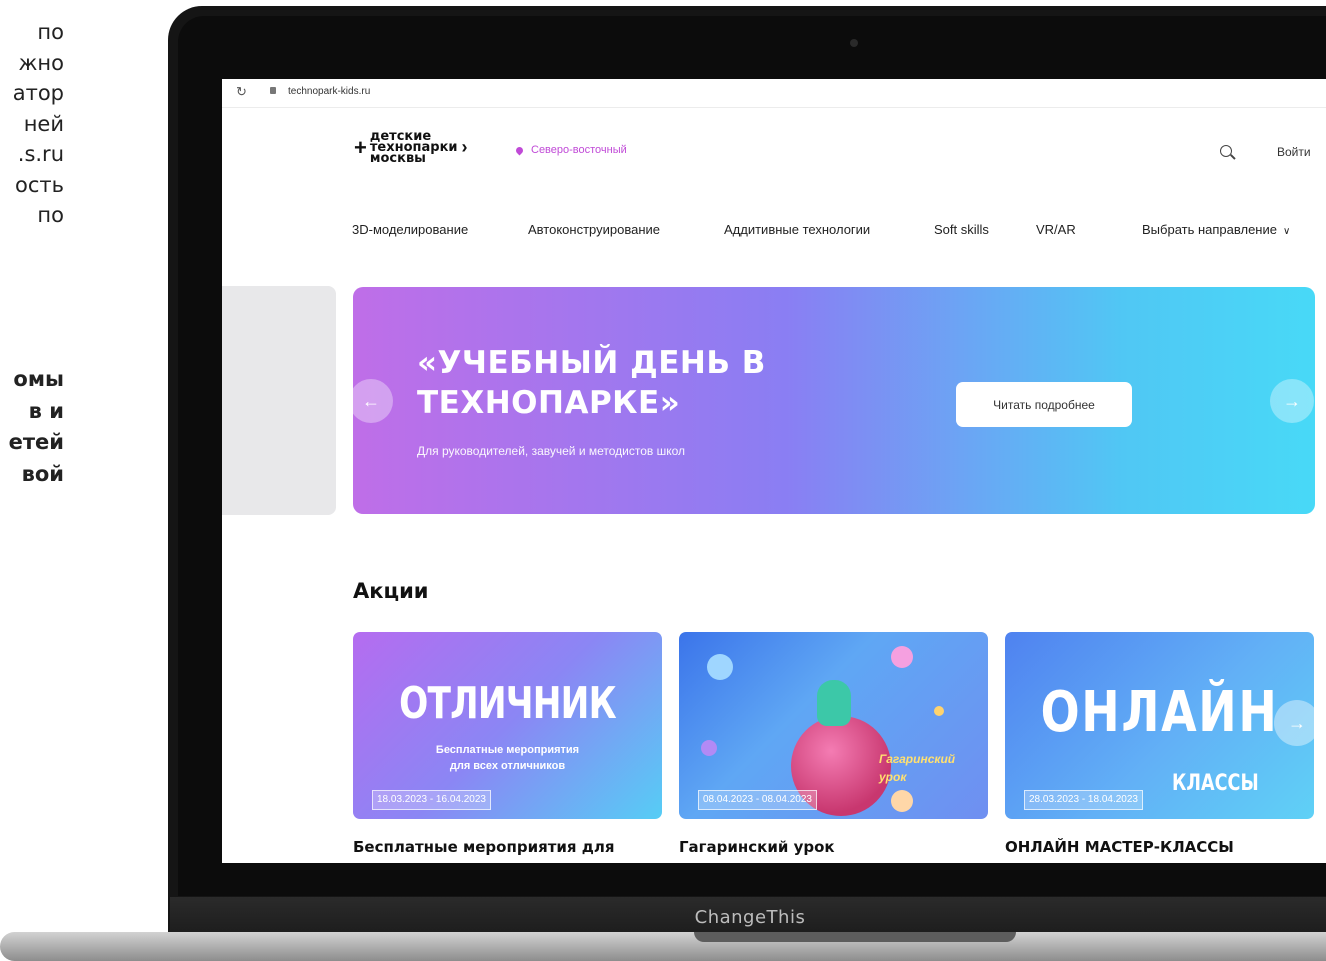 The width and height of the screenshot is (1326, 961). I want to click on read-more-button: Читать подробнее, so click(1044, 404).